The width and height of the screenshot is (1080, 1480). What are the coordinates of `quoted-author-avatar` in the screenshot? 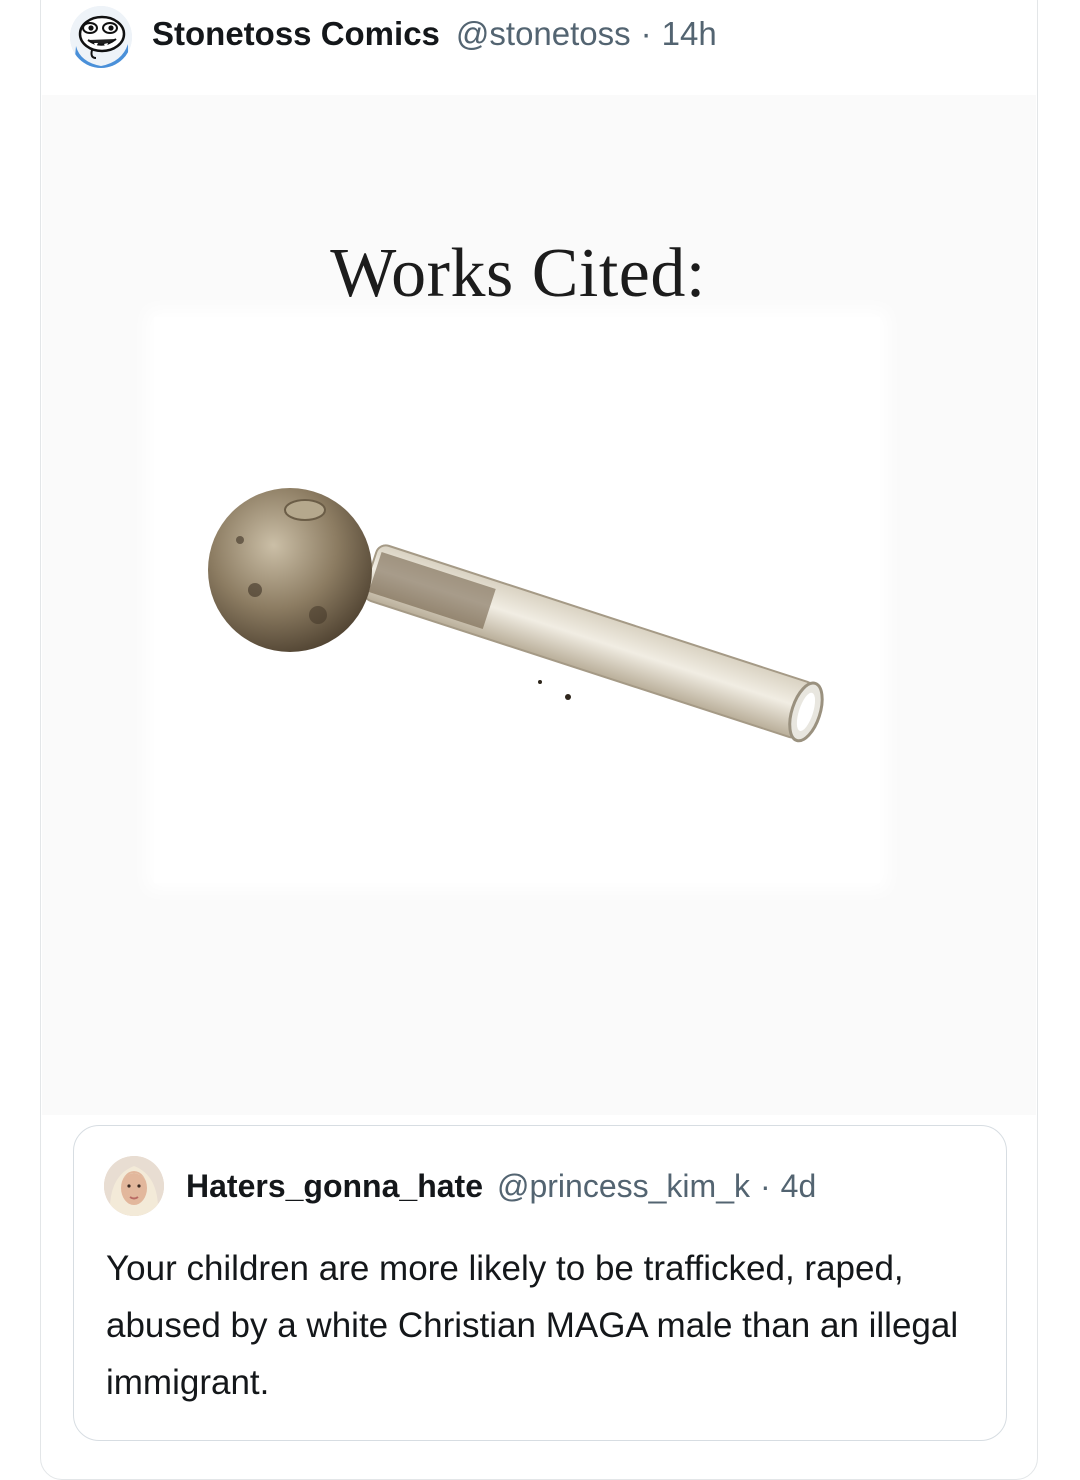 It's located at (134, 1186).